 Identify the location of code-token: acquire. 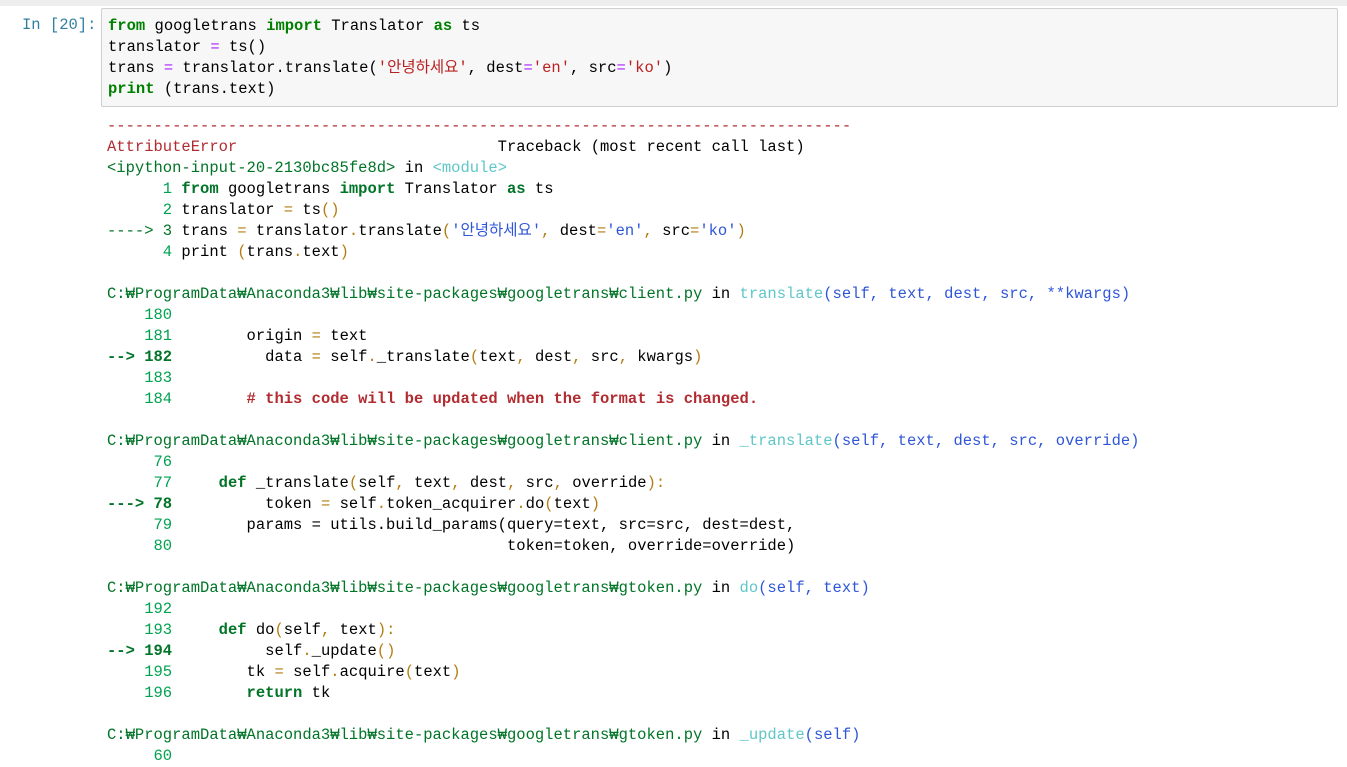
(372, 672).